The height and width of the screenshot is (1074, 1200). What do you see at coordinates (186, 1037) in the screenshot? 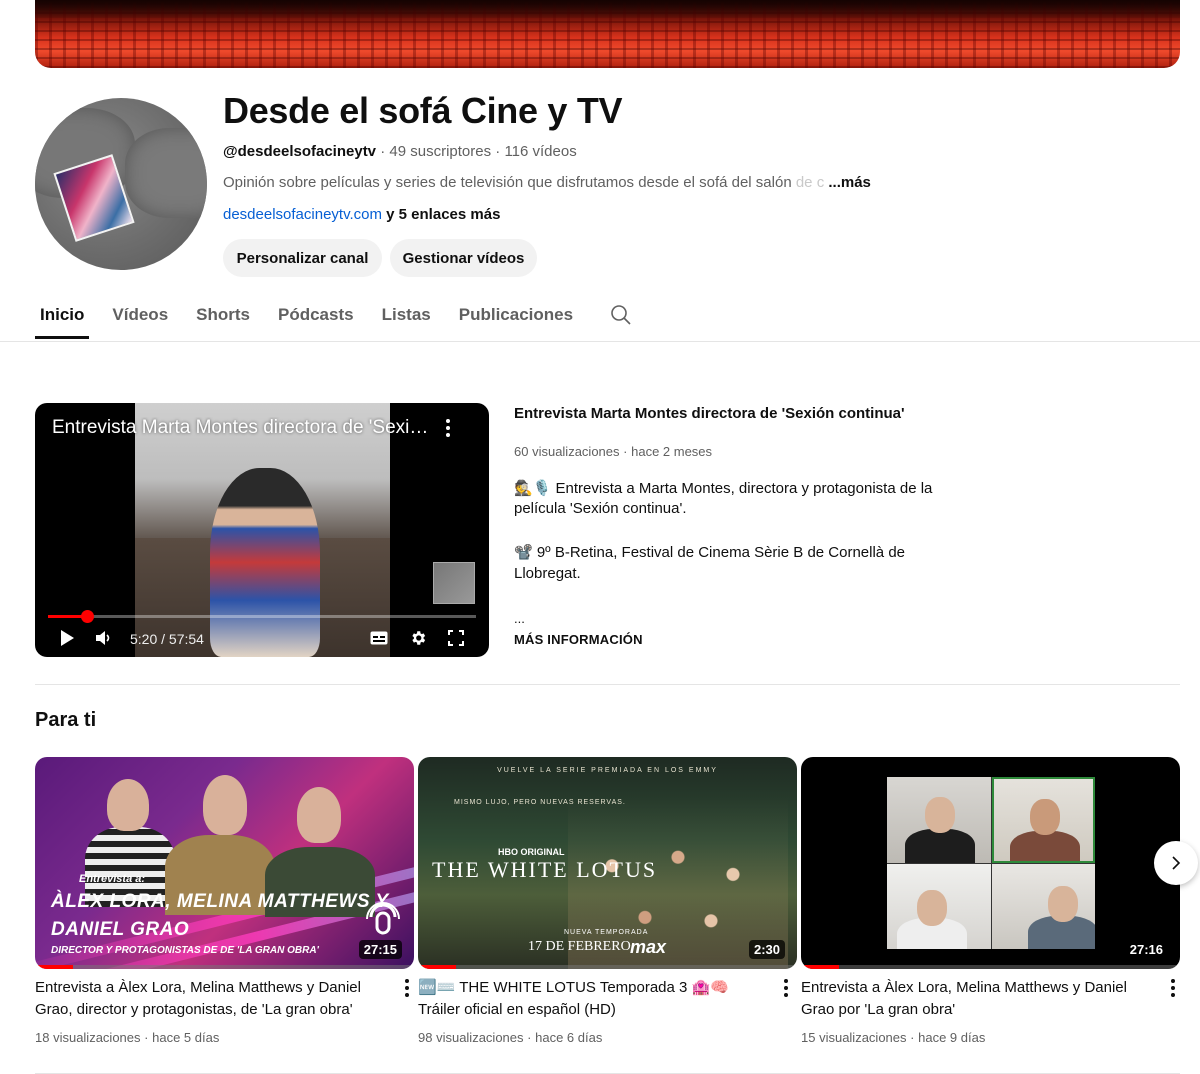
I see `video-age: hace 5 días` at bounding box center [186, 1037].